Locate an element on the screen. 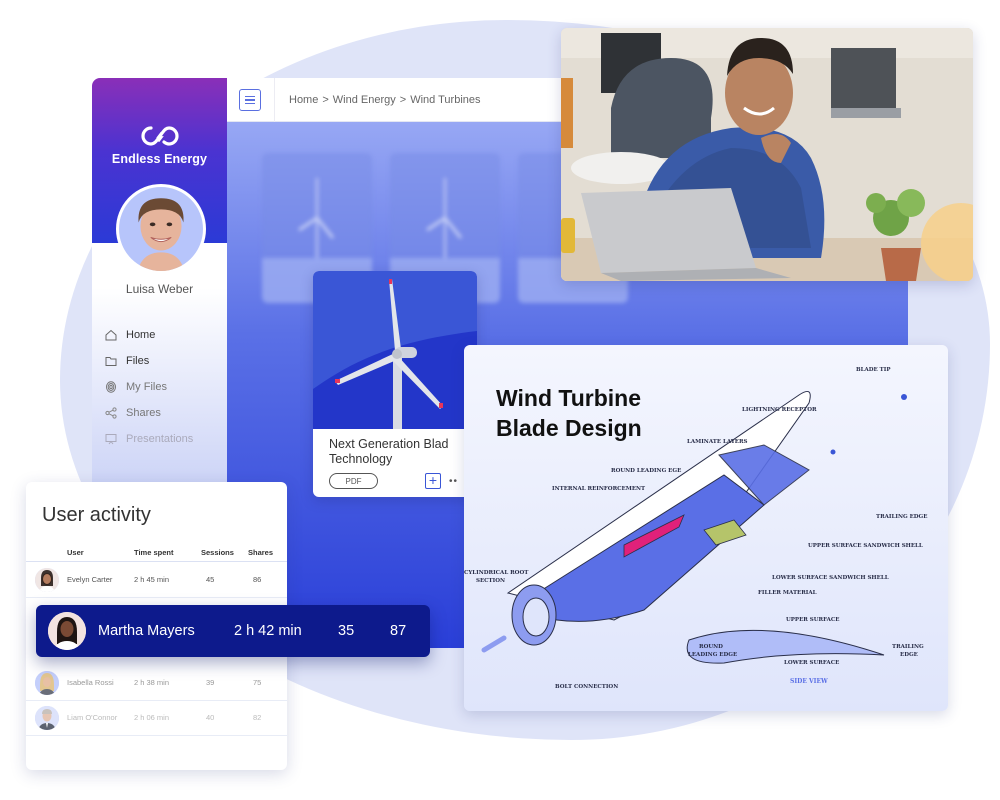 The image size is (1000, 800). breadcrumb: Home > Wind Energy > Wind Turbines is located at coordinates (385, 100).